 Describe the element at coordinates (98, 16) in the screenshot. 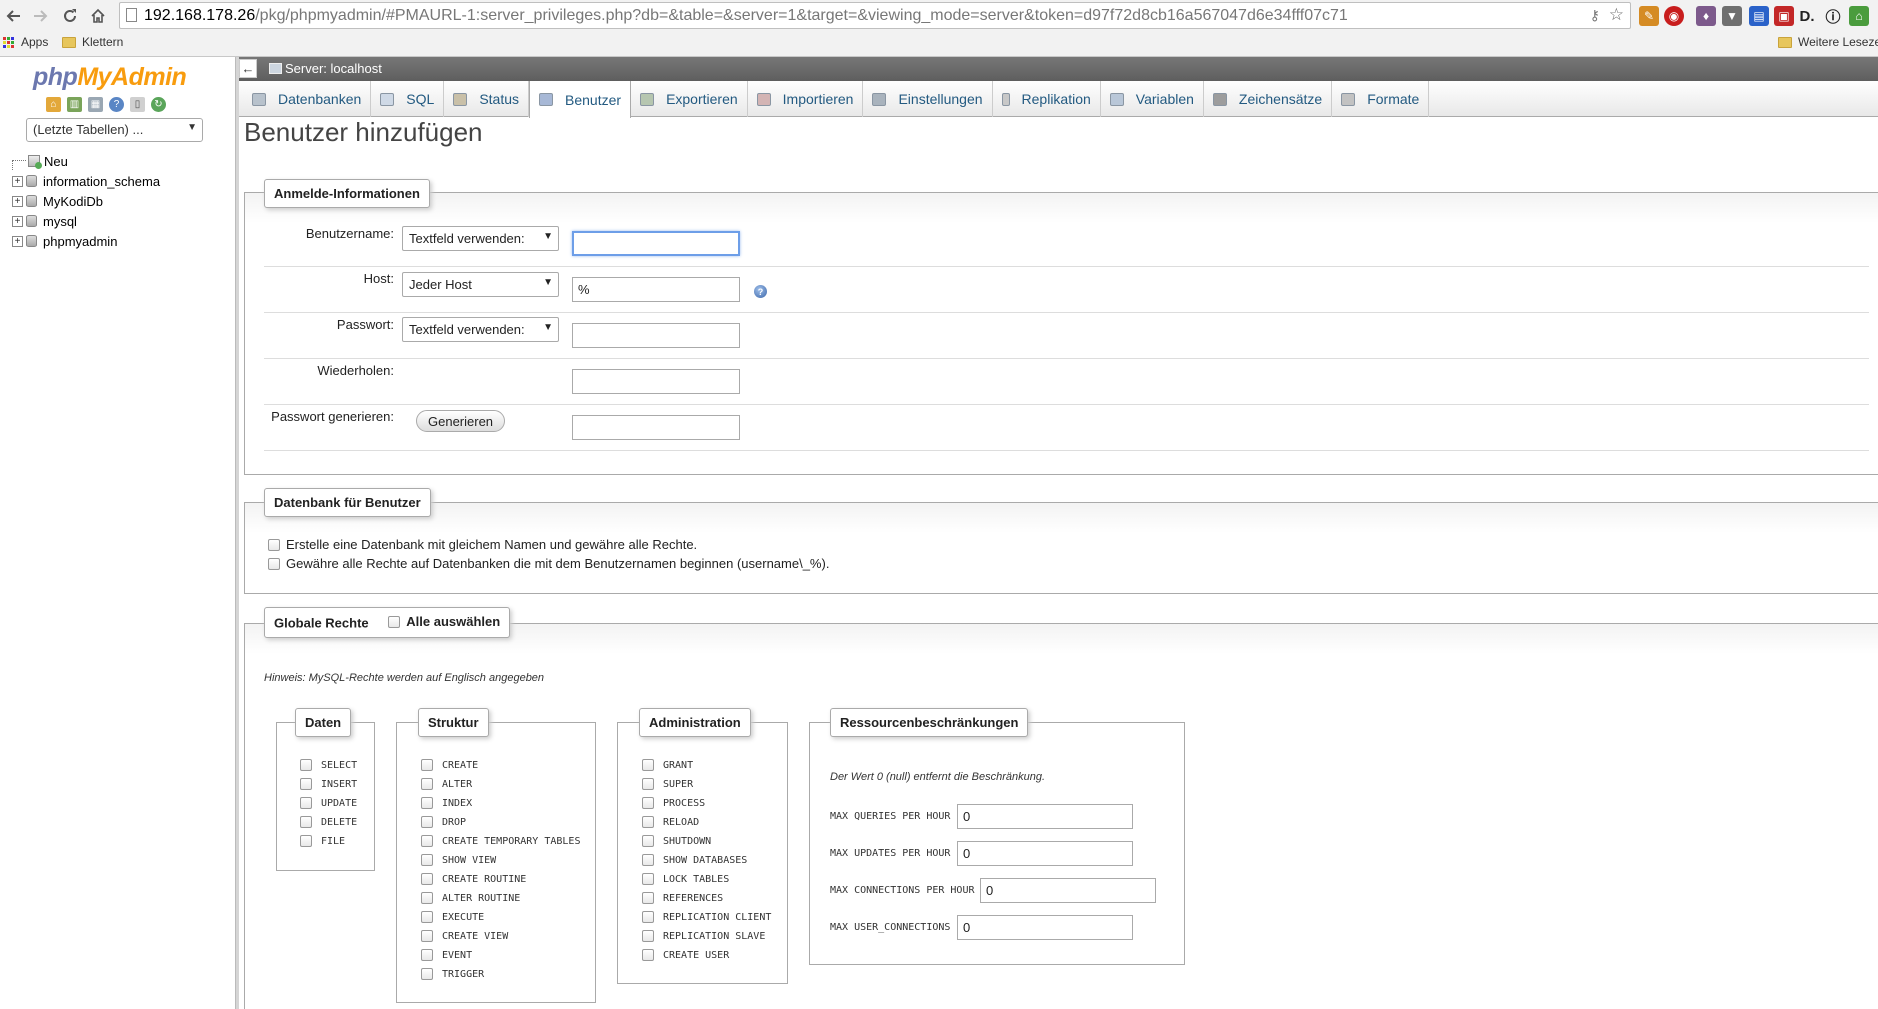

I see `home-icon` at that location.